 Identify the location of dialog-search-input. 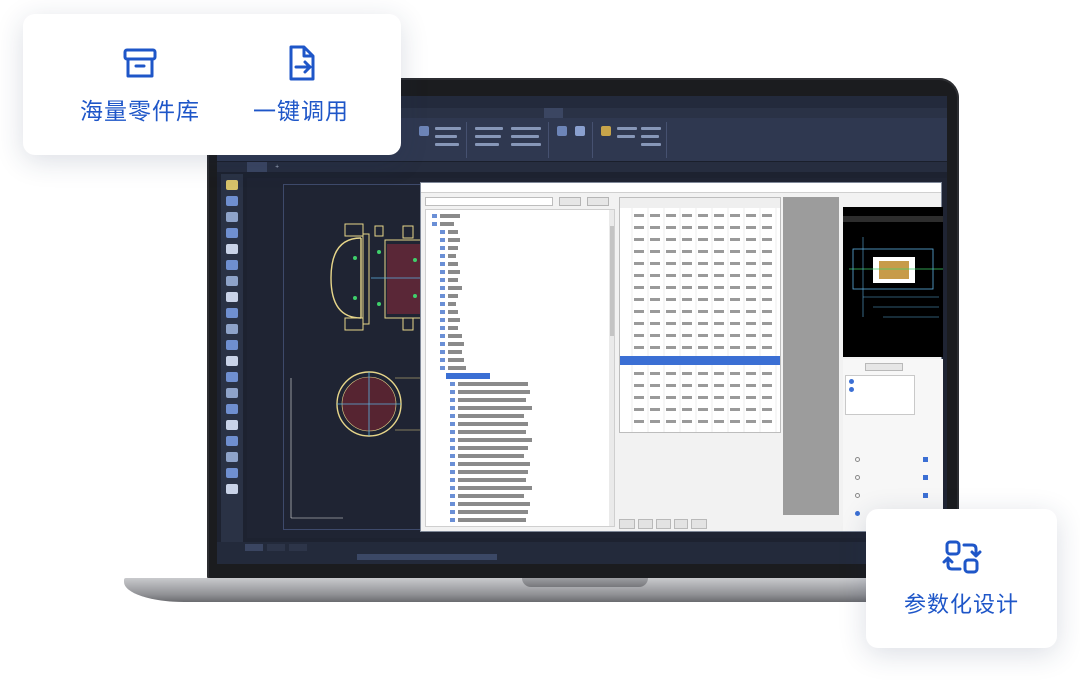
(489, 201).